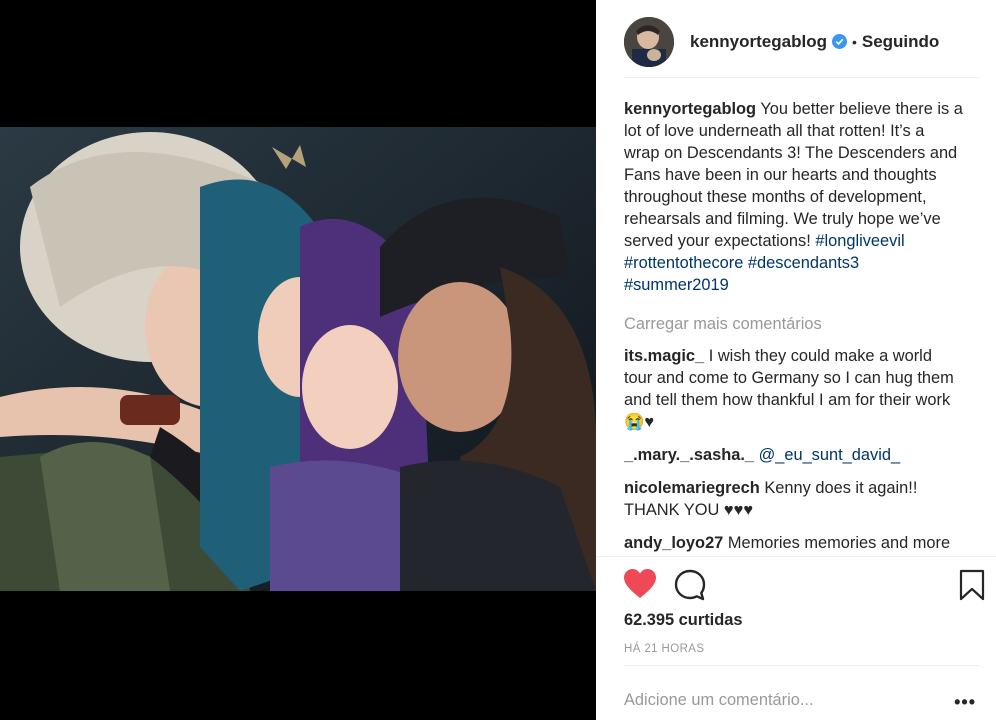 This screenshot has height=720, width=996. What do you see at coordinates (664, 356) in the screenshot?
I see `comment-username: its.magic_` at bounding box center [664, 356].